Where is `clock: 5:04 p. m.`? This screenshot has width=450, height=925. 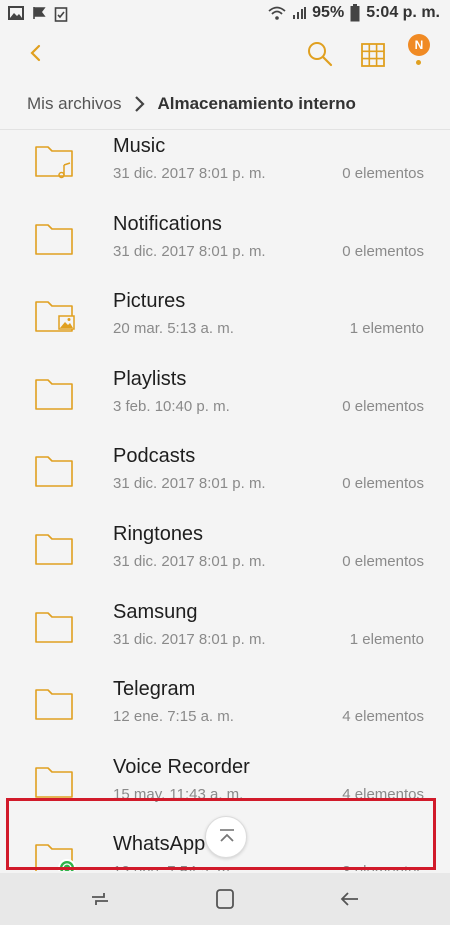
clock: 5:04 p. m. is located at coordinates (403, 12).